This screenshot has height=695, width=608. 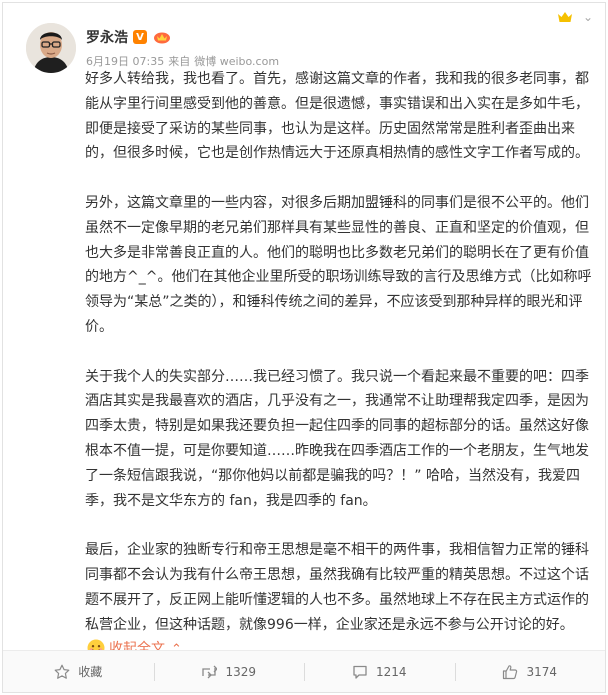 What do you see at coordinates (510, 671) in the screenshot?
I see `thumbs-up-icon` at bounding box center [510, 671].